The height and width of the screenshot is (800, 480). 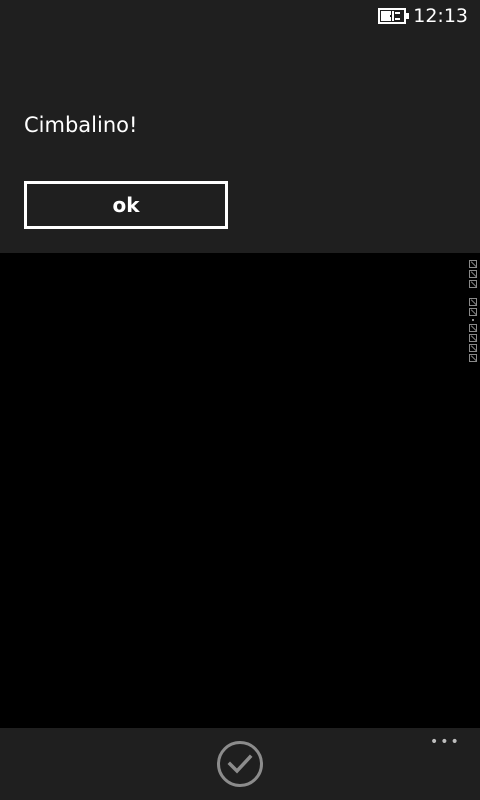 What do you see at coordinates (444, 742) in the screenshot?
I see `more-options-icon: •••` at bounding box center [444, 742].